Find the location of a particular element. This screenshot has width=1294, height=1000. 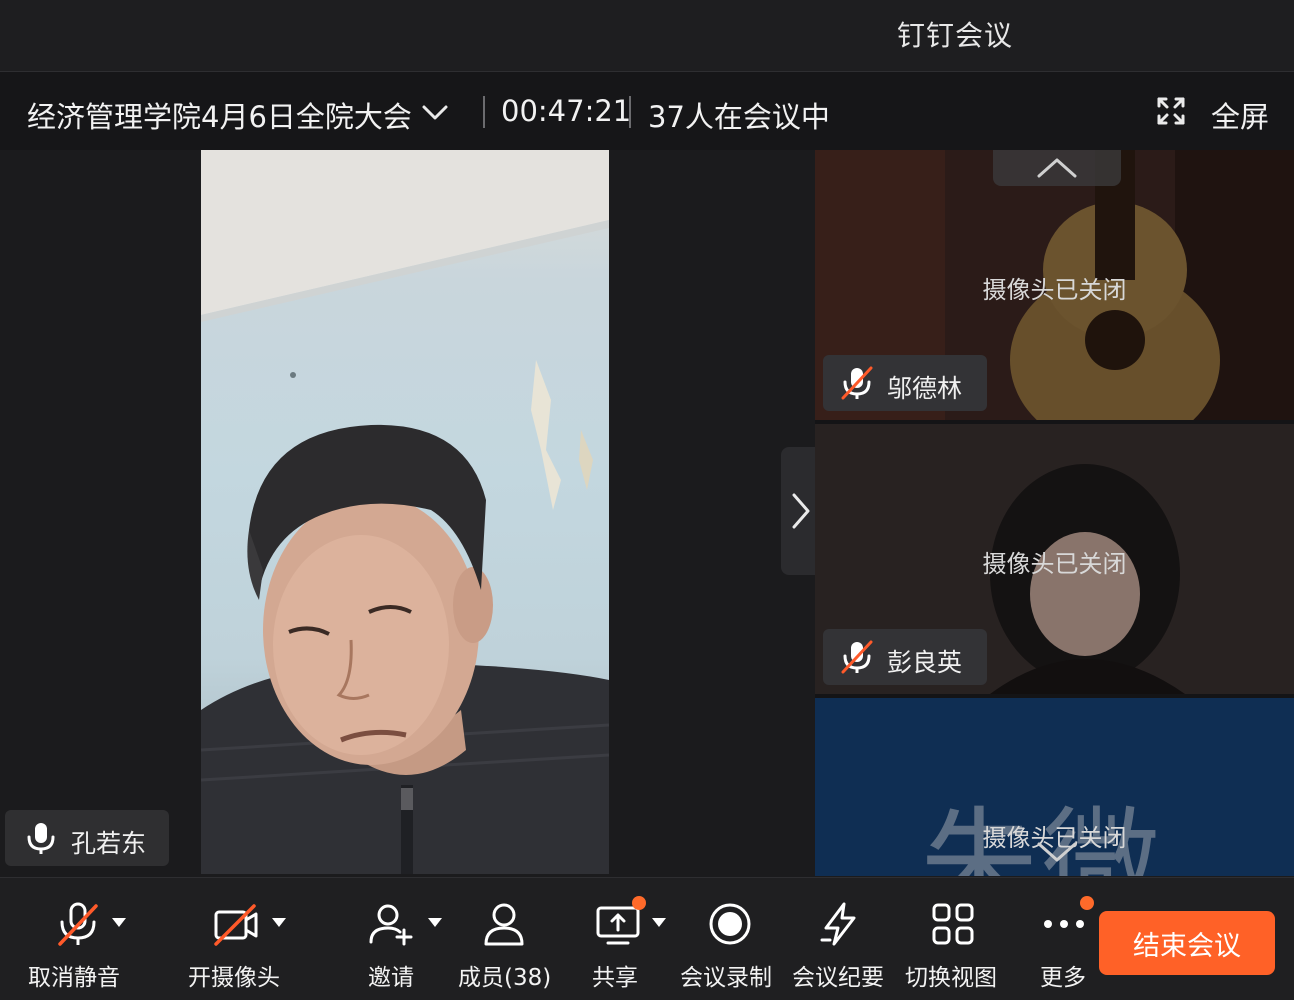

members-icon is located at coordinates (504, 924).